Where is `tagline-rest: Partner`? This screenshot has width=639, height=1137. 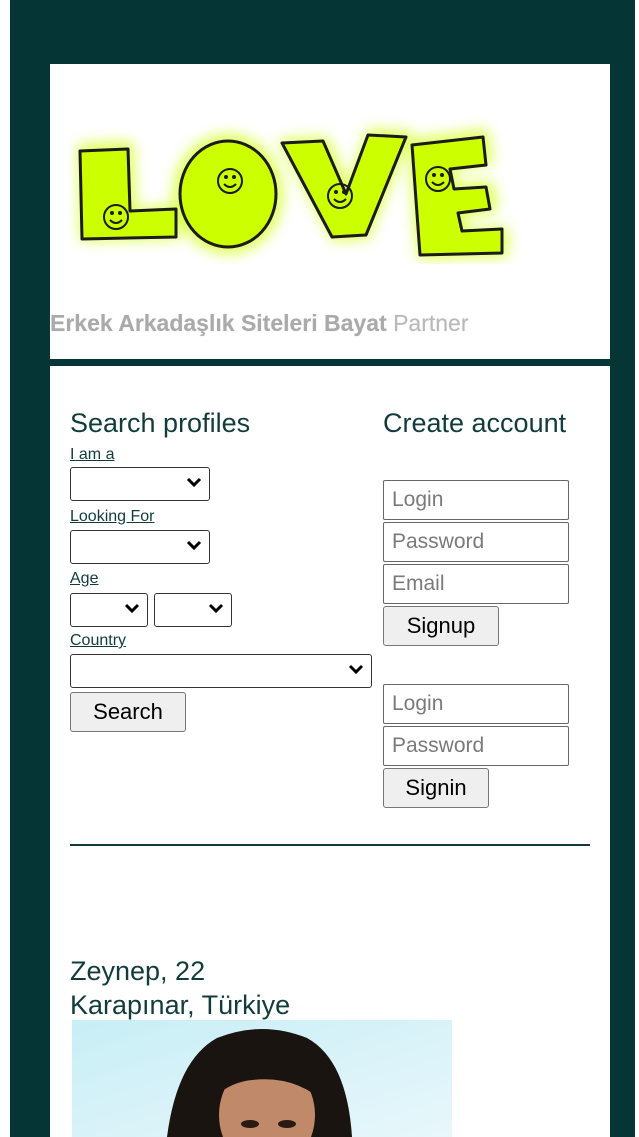
tagline-rest: Partner is located at coordinates (427, 323).